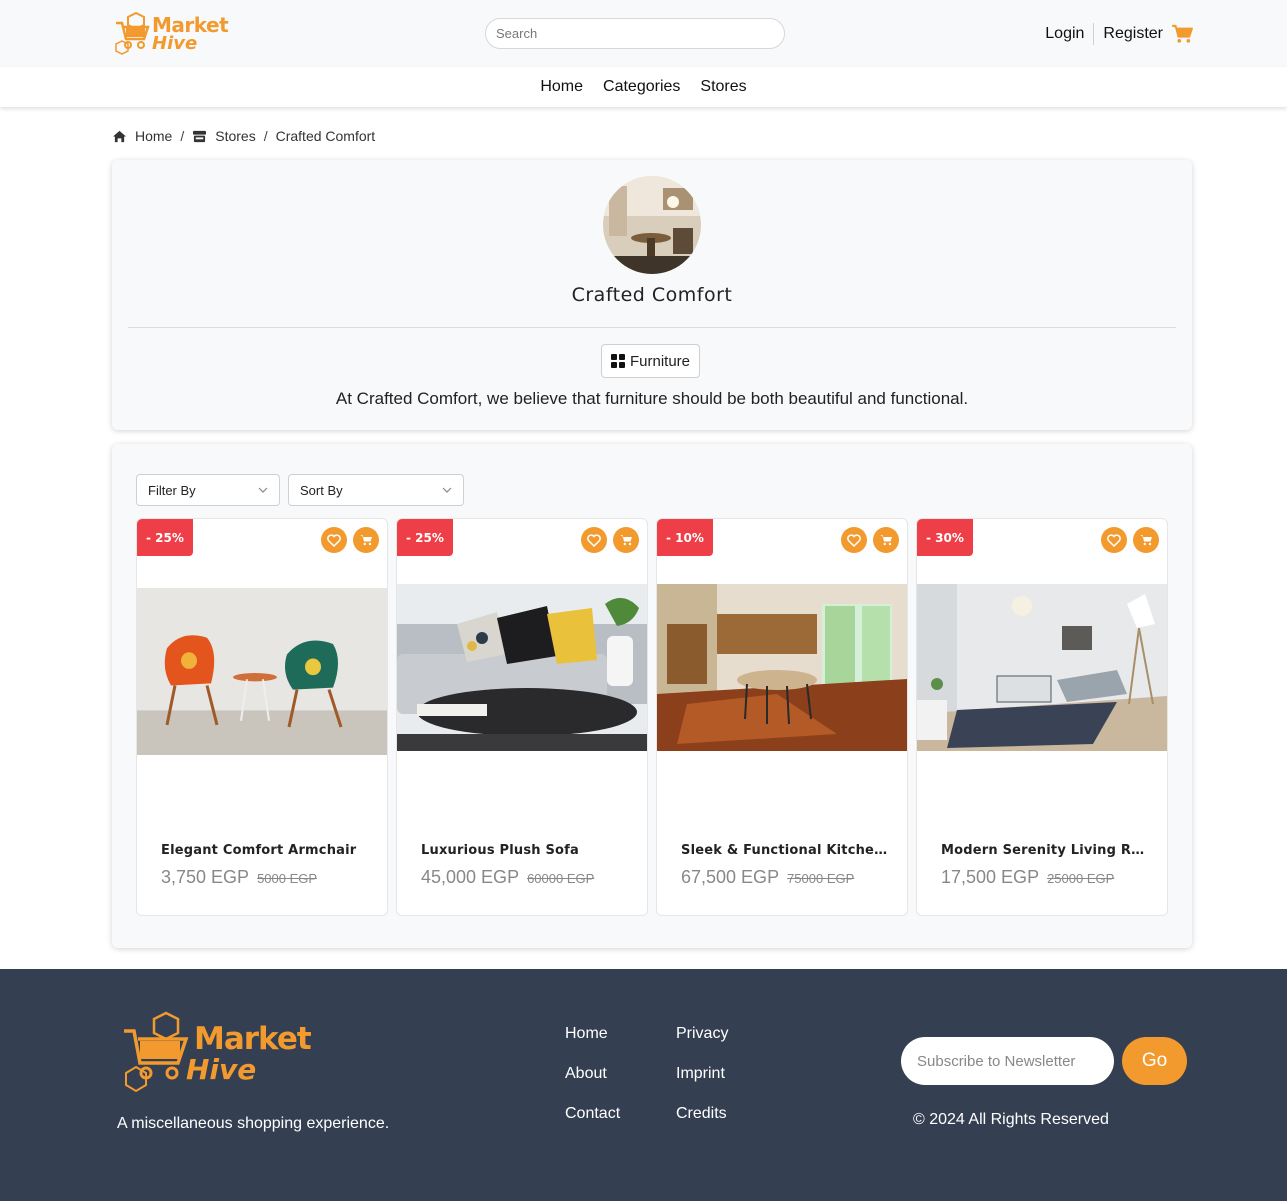 This screenshot has height=1201, width=1287. What do you see at coordinates (652, 327) in the screenshot?
I see `divider` at bounding box center [652, 327].